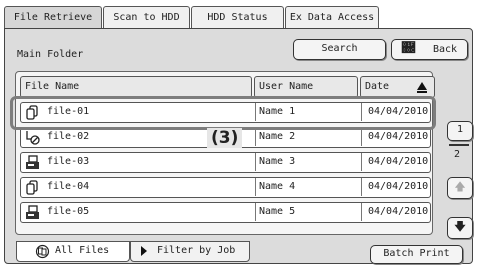  I want to click on folder-label: Main Folder, so click(50, 54).